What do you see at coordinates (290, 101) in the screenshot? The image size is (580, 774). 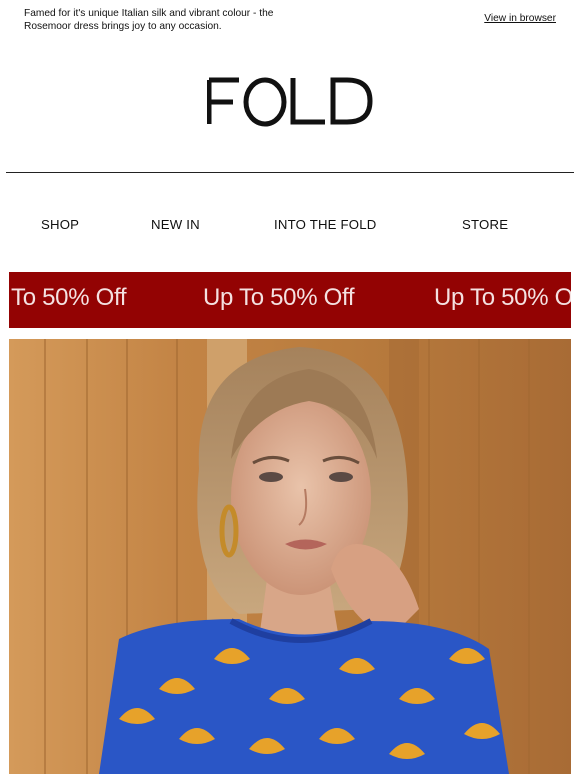 I see `fold-logo` at bounding box center [290, 101].